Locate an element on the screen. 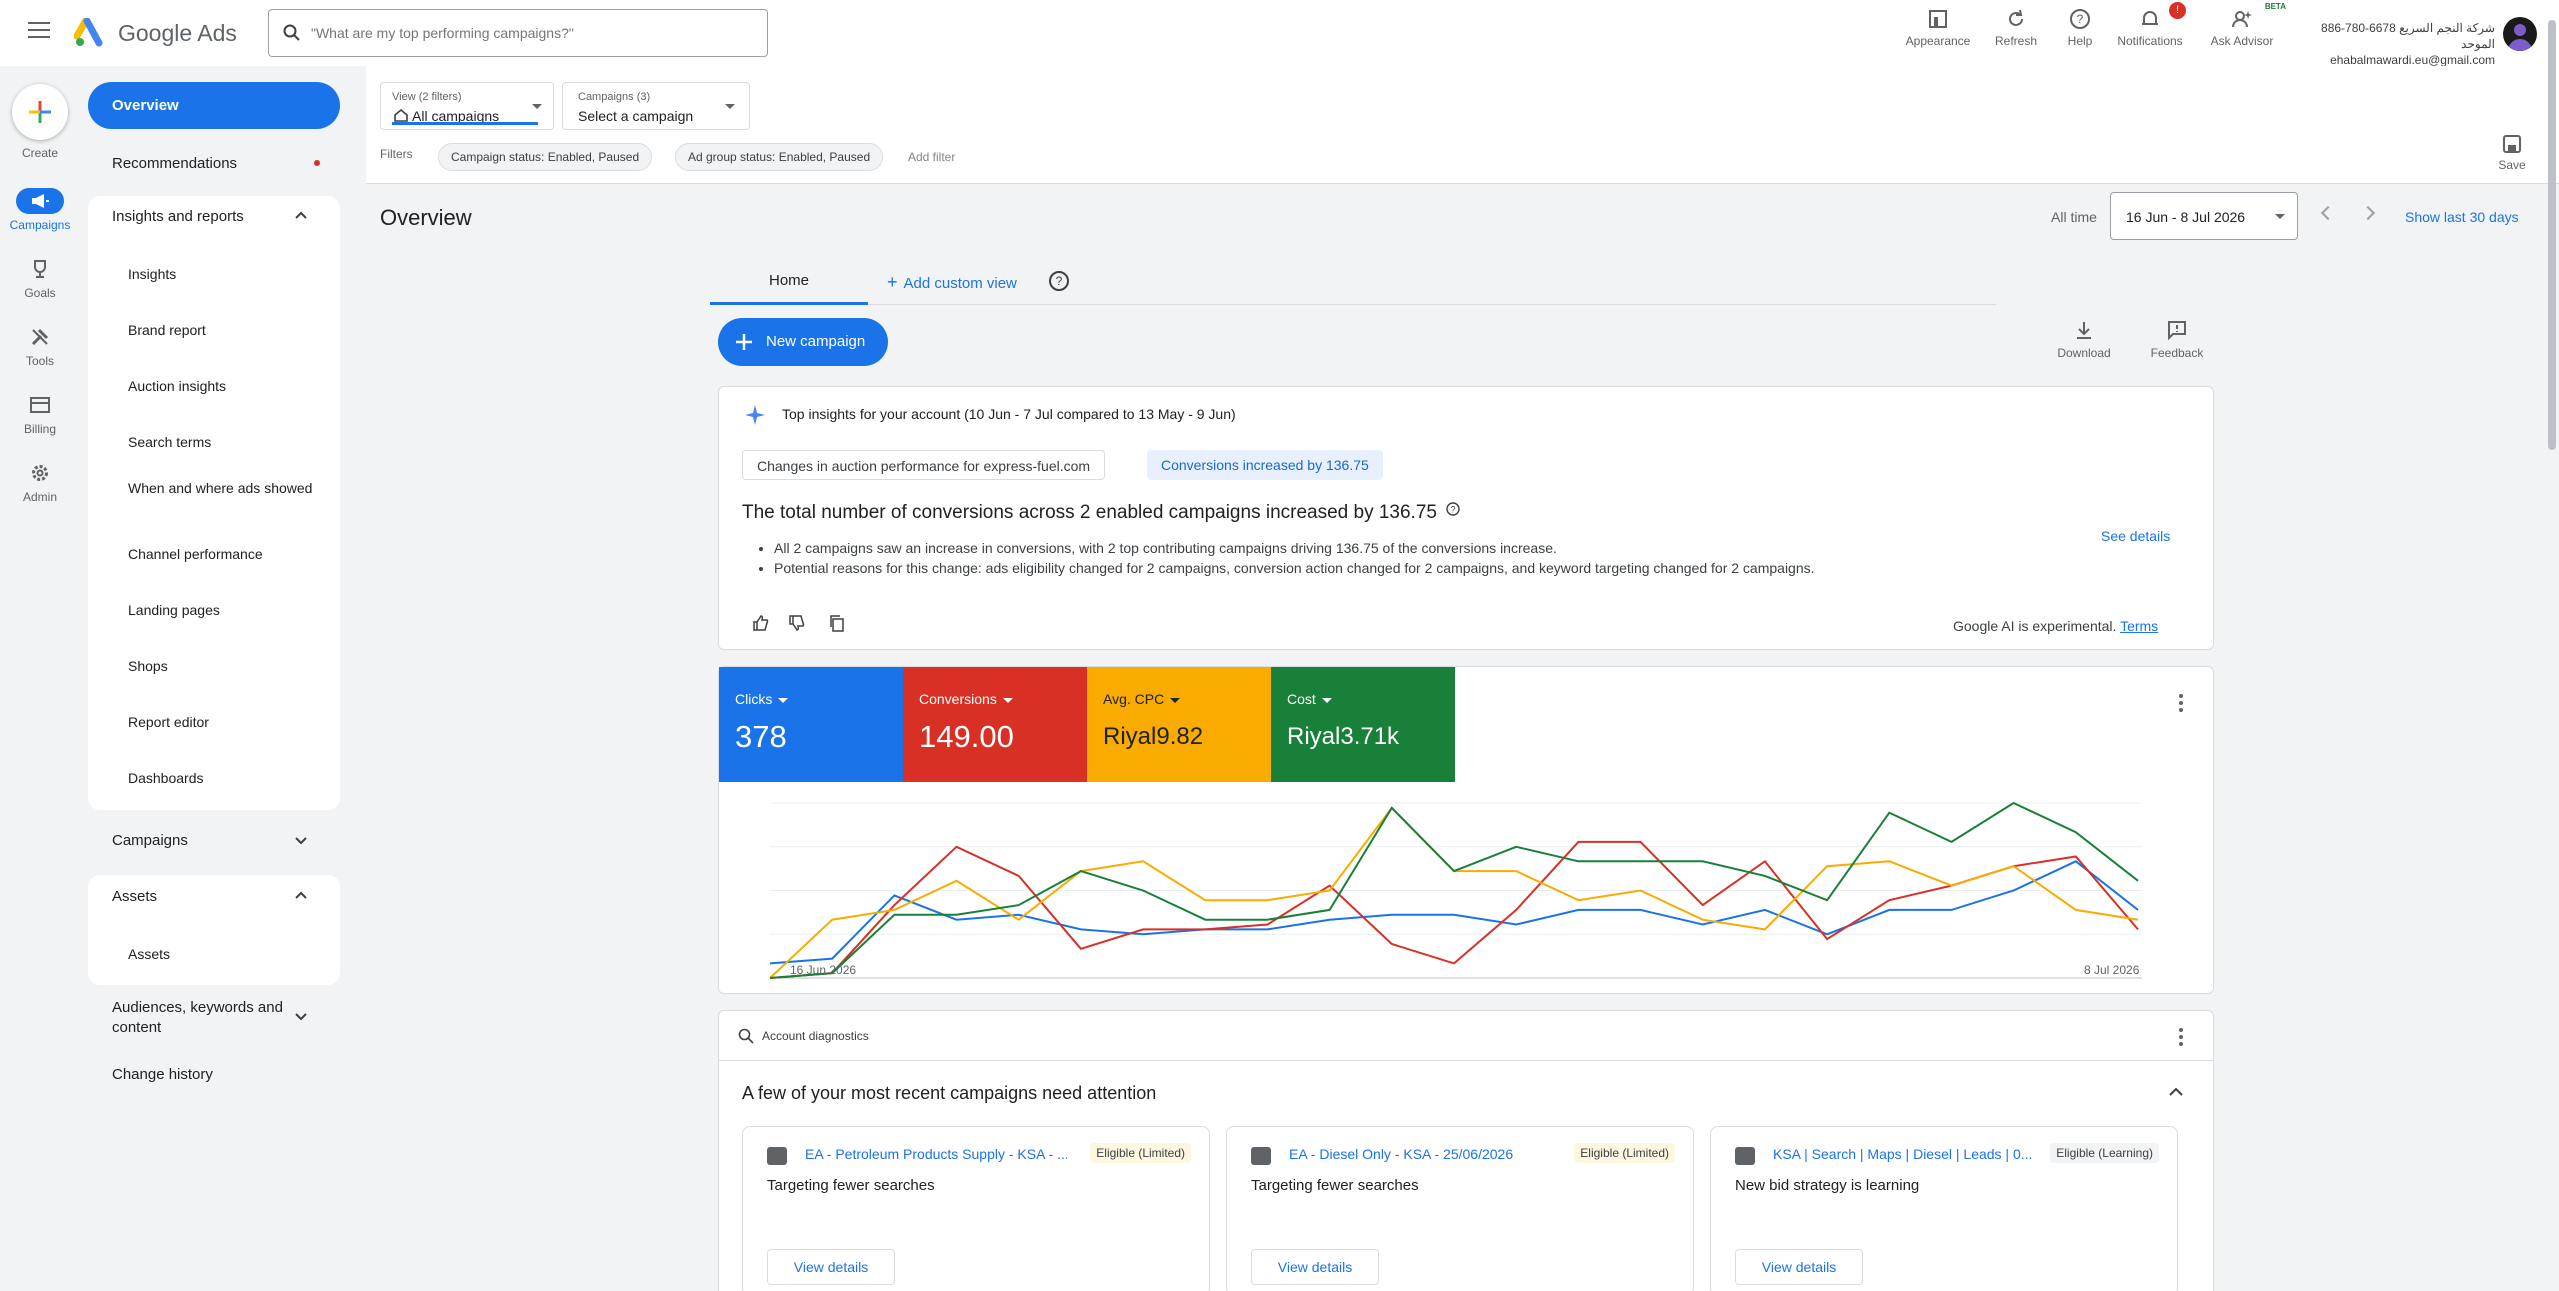  campaign-issue: New bid strategy is learning is located at coordinates (1827, 1185).